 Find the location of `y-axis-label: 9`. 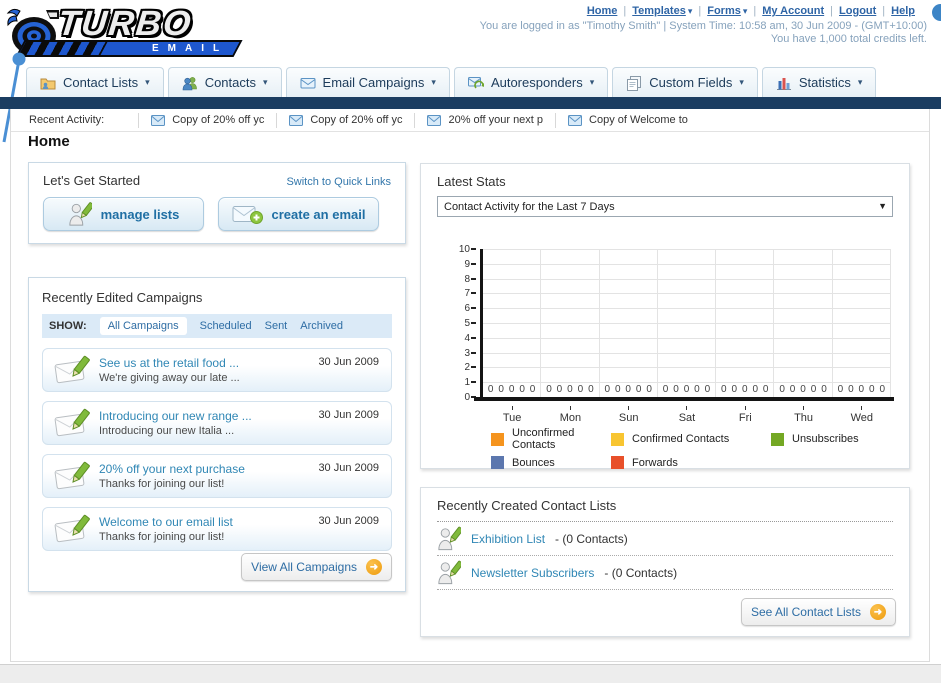

y-axis-label: 9 is located at coordinates (467, 264).